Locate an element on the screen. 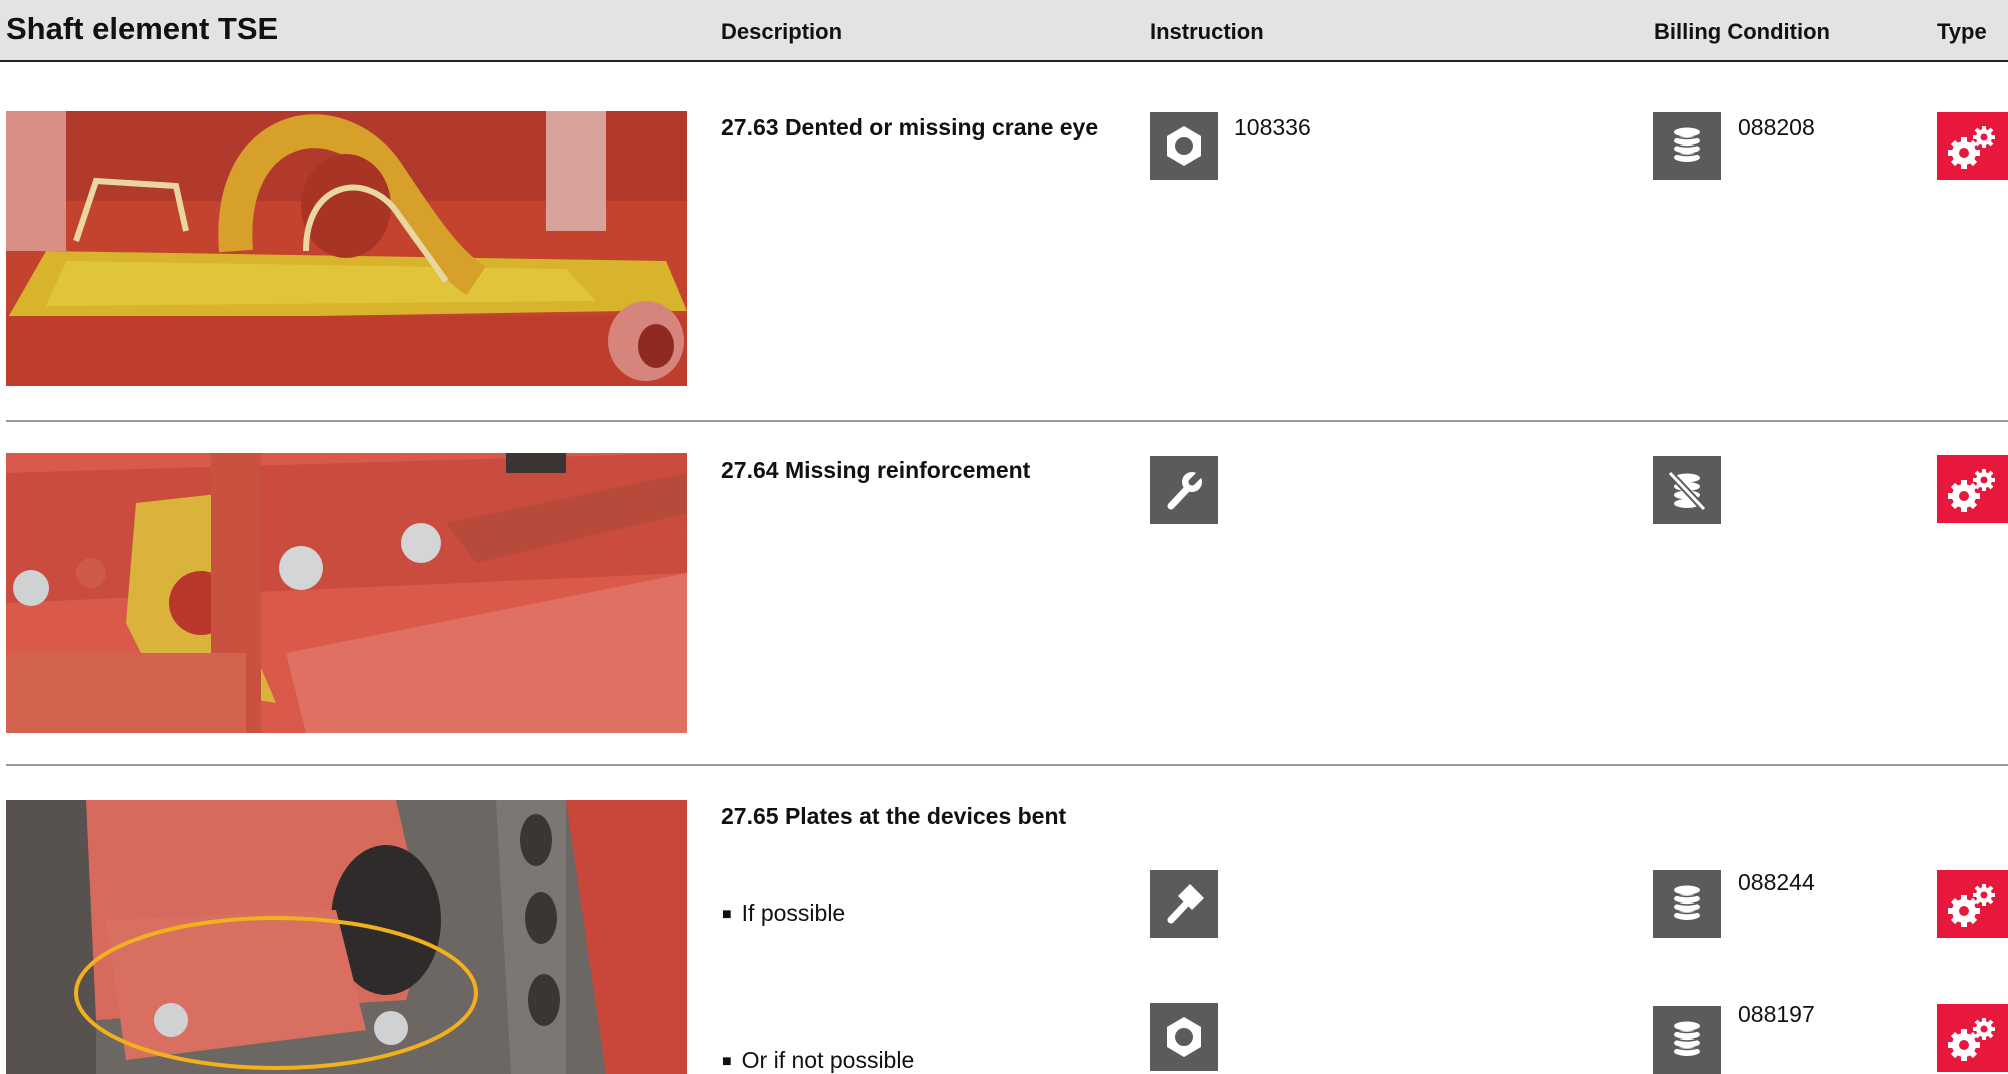  page-title: Shaft element TSE is located at coordinates (142, 28).